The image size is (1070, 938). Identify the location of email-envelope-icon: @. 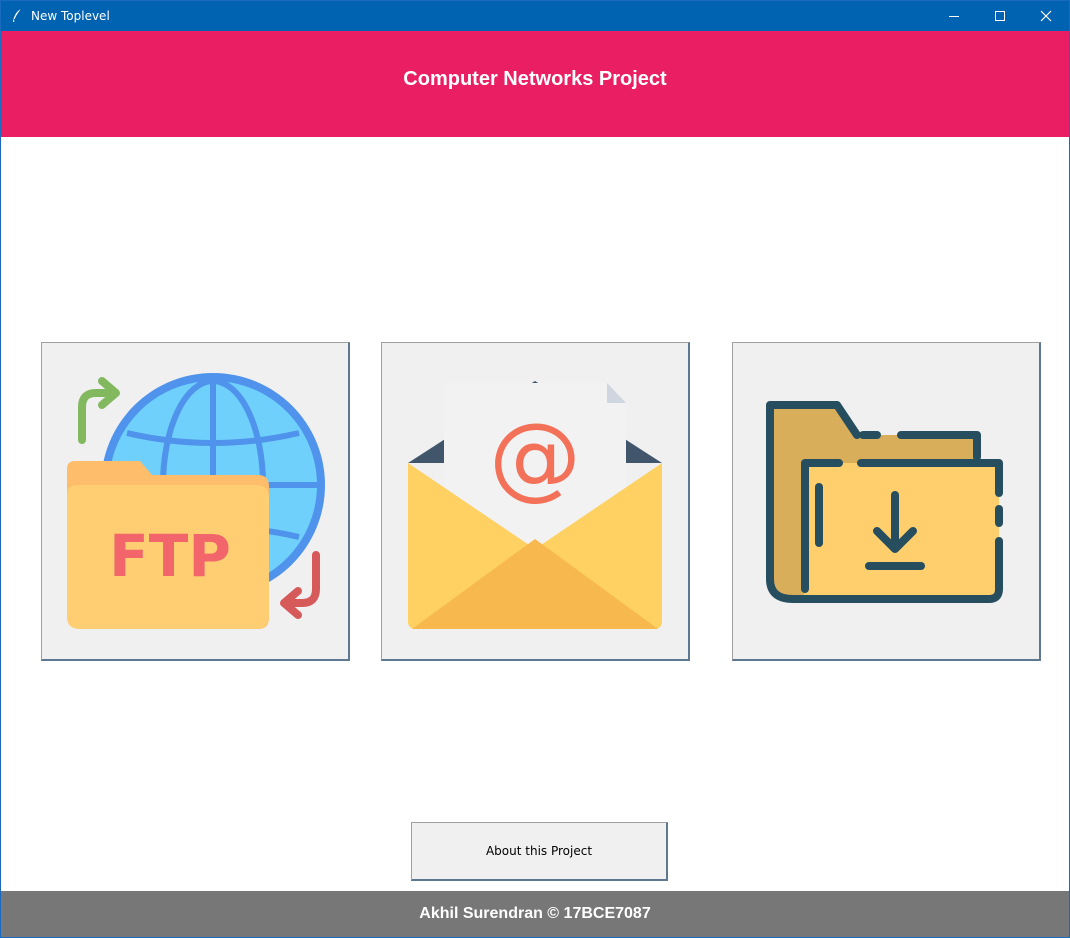
(535, 505).